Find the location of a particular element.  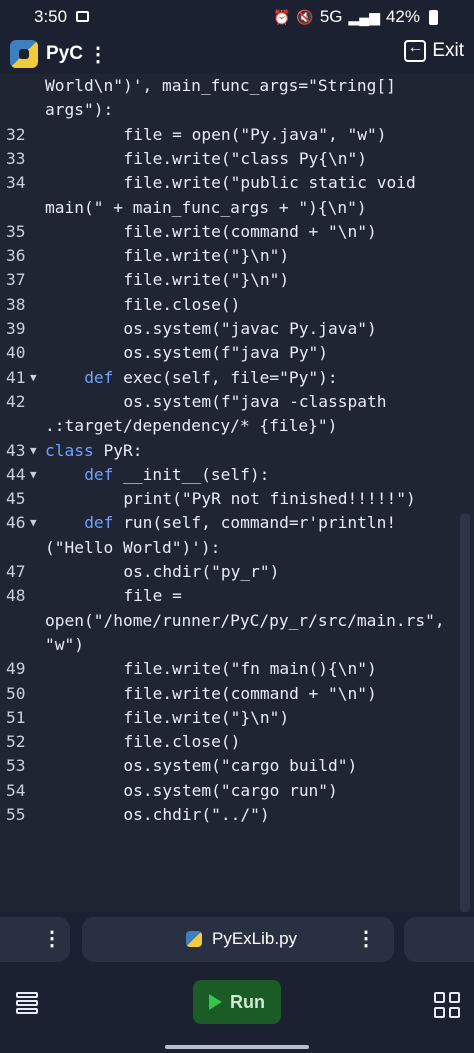

code-line: .:target/dependency/* {file}") is located at coordinates (237, 426).